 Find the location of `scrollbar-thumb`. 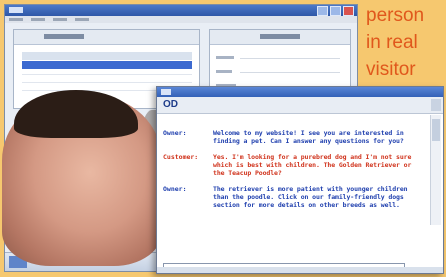

scrollbar-thumb is located at coordinates (436, 130).